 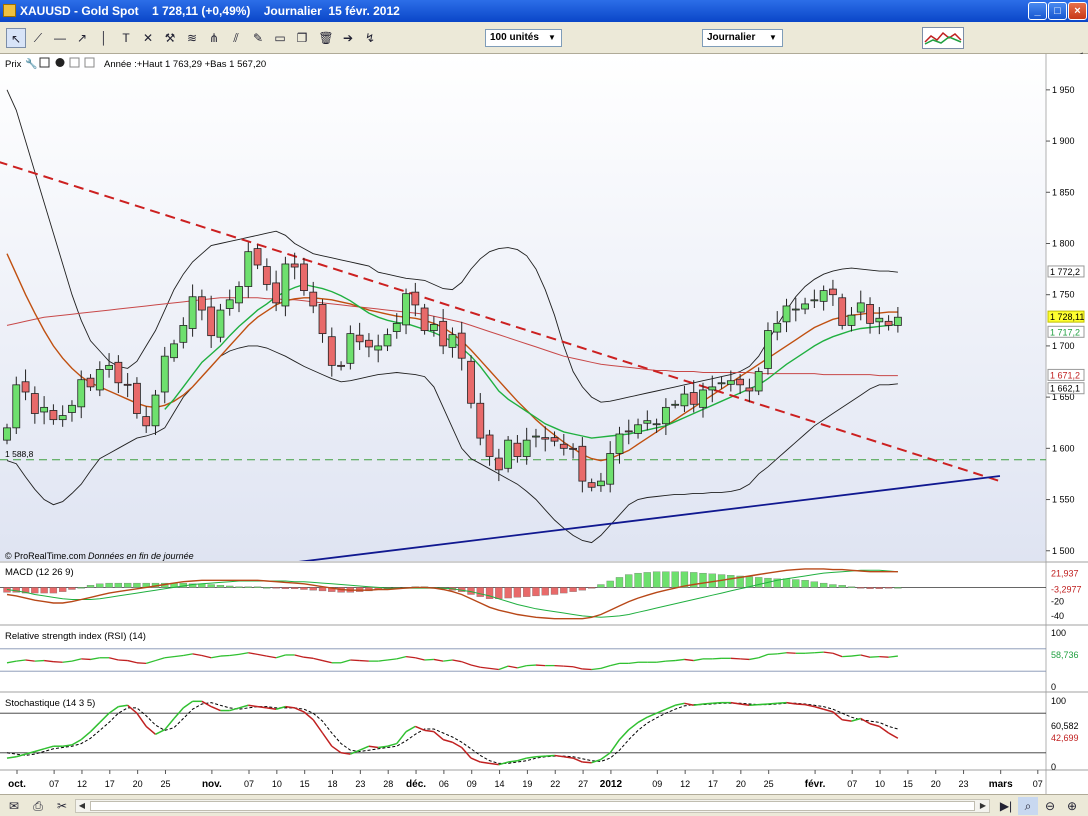 I want to click on zoom-out-icon: ⊖, so click(x=1050, y=806).